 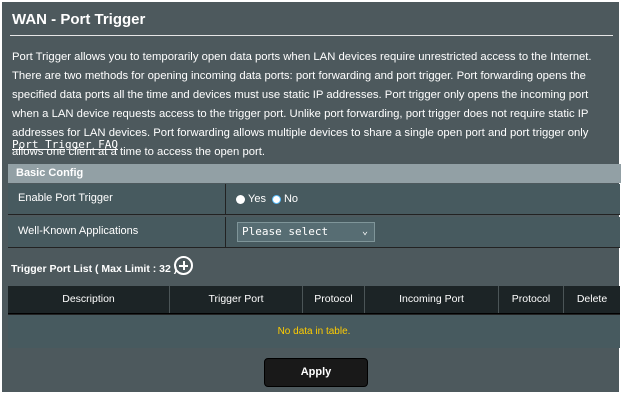 I want to click on yes-radio-label: Yes, so click(x=257, y=199).